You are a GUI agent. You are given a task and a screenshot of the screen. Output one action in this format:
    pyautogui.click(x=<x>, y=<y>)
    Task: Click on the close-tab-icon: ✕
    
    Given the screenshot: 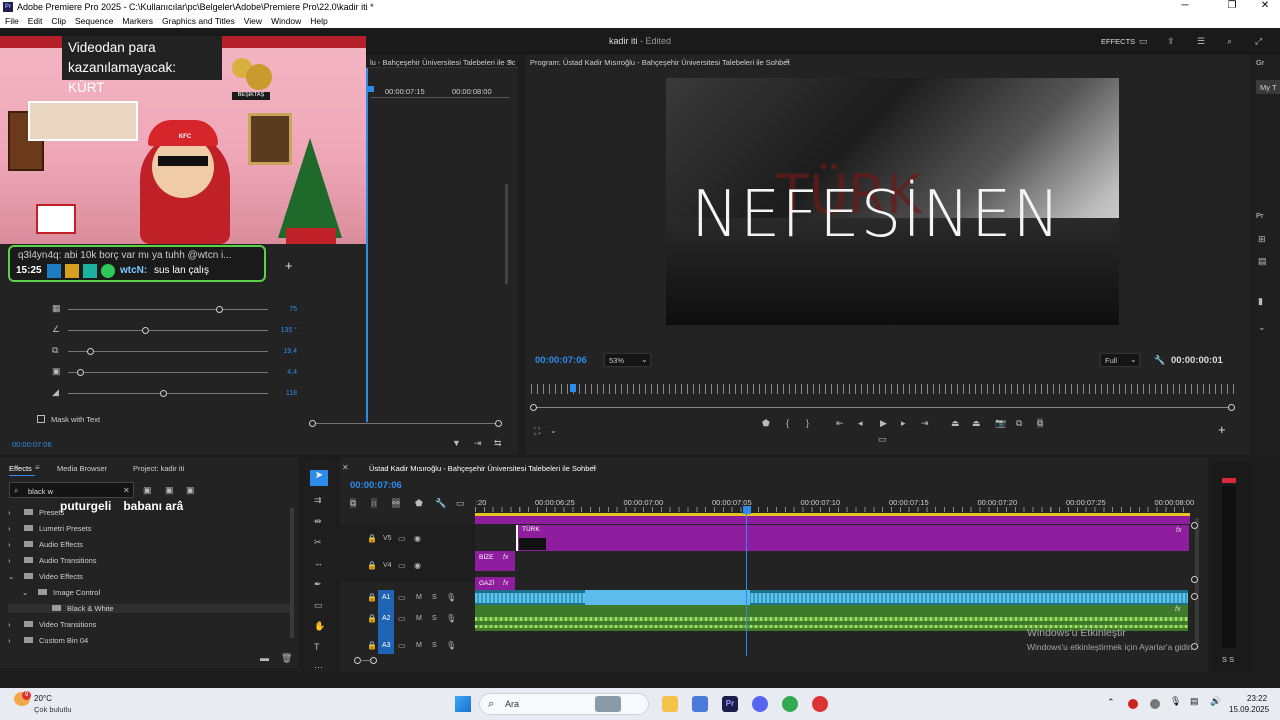 What is the action you would take?
    pyautogui.click(x=345, y=468)
    